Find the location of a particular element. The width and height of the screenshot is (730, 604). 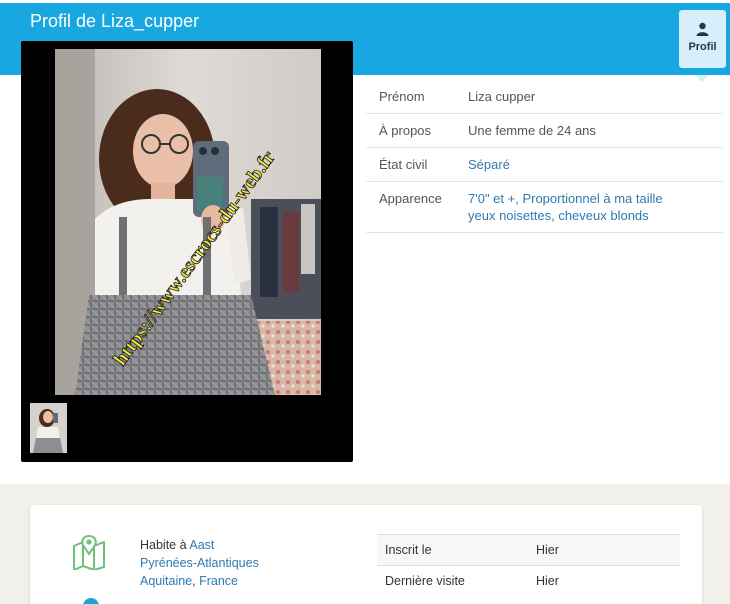

detail-label: À propos is located at coordinates (417, 130).